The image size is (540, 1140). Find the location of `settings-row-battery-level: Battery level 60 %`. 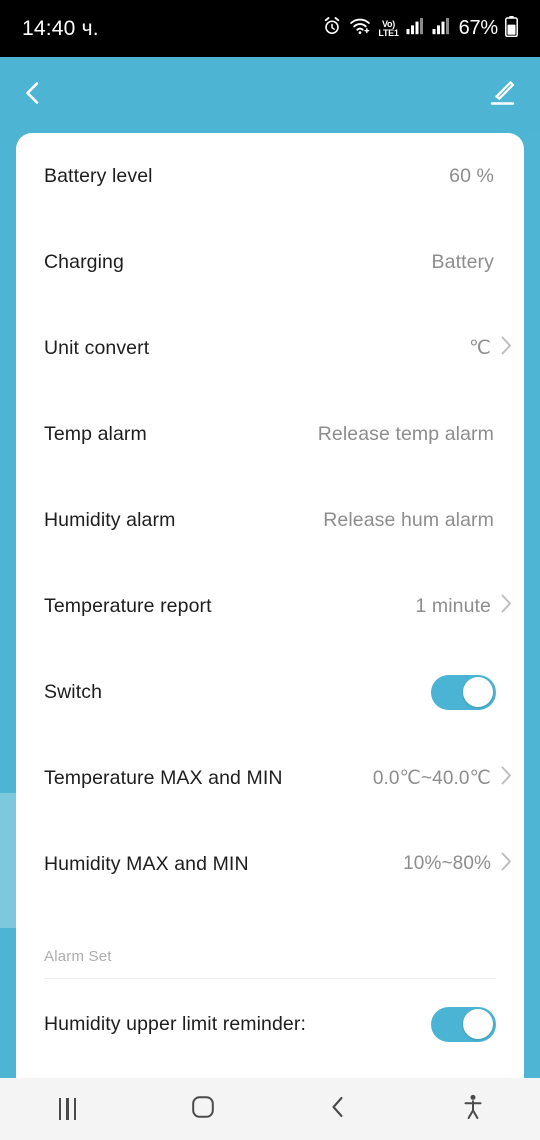

settings-row-battery-level: Battery level 60 % is located at coordinates (270, 176).